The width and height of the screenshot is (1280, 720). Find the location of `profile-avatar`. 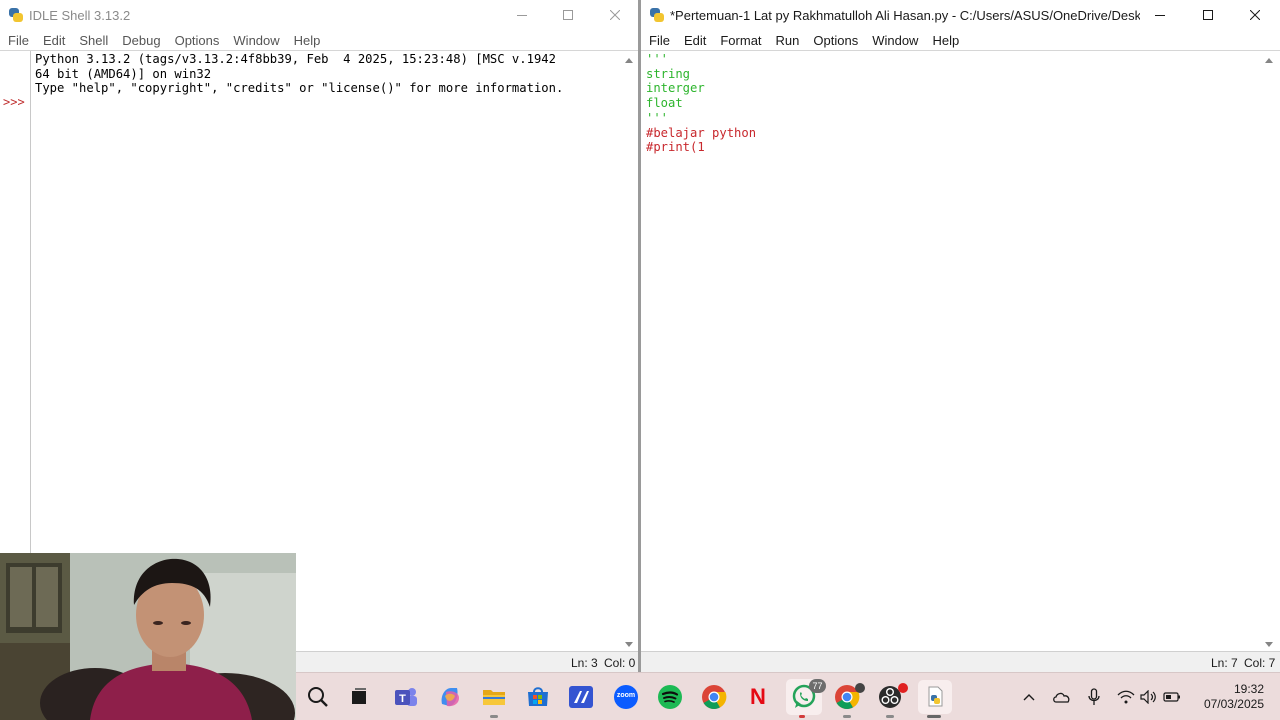

profile-avatar is located at coordinates (860, 688).